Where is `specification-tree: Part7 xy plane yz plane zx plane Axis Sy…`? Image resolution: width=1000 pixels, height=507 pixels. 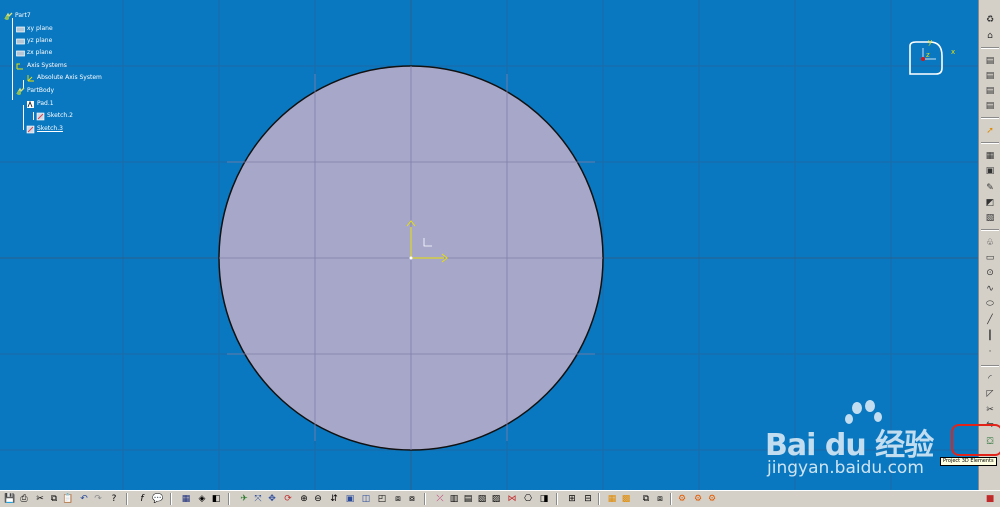
specification-tree: Part7 xy plane yz plane zx plane Axis Sy… is located at coordinates (84, 73).